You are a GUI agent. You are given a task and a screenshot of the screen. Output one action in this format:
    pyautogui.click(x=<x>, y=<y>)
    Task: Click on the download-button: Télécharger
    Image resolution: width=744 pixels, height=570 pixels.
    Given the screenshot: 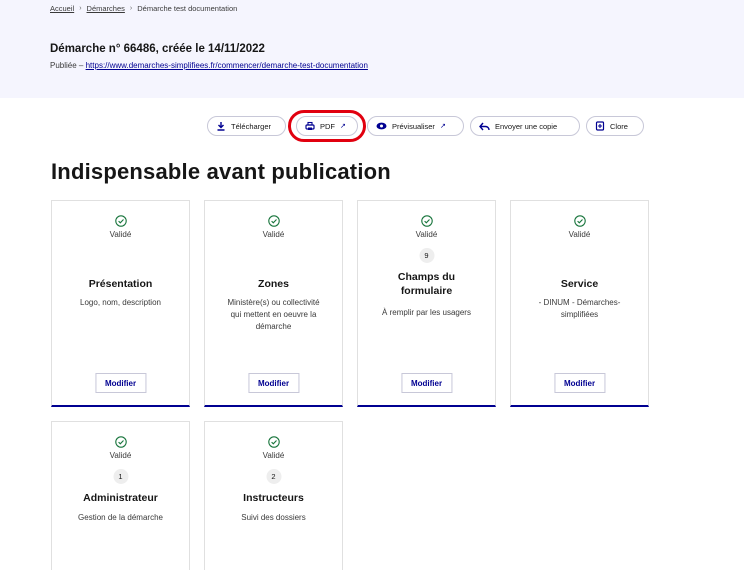 What is the action you would take?
    pyautogui.click(x=246, y=126)
    